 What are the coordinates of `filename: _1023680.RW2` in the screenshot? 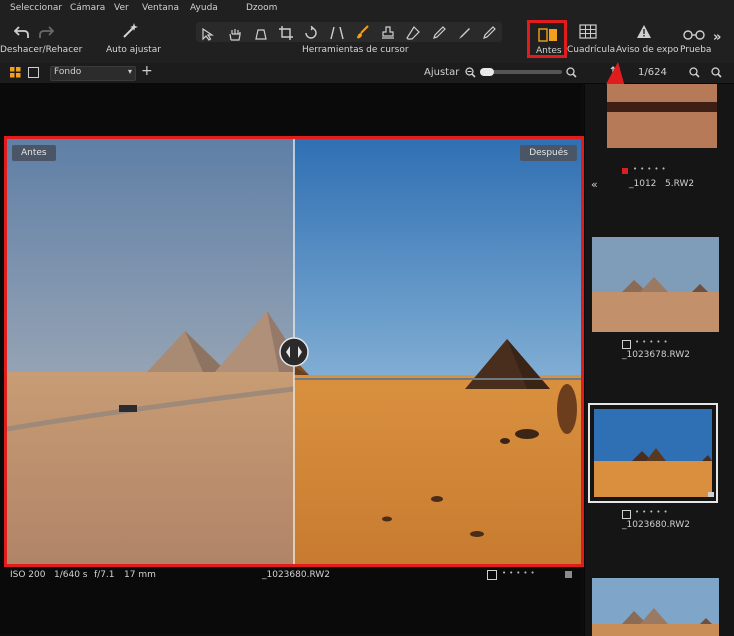 It's located at (296, 575).